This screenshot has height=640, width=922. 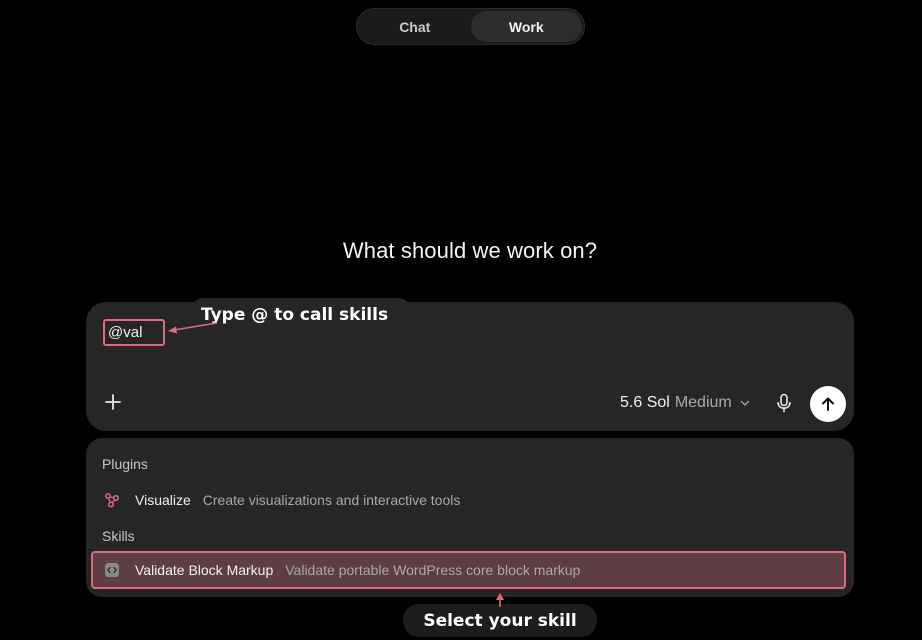 What do you see at coordinates (415, 26) in the screenshot?
I see `tab-chat: Chat` at bounding box center [415, 26].